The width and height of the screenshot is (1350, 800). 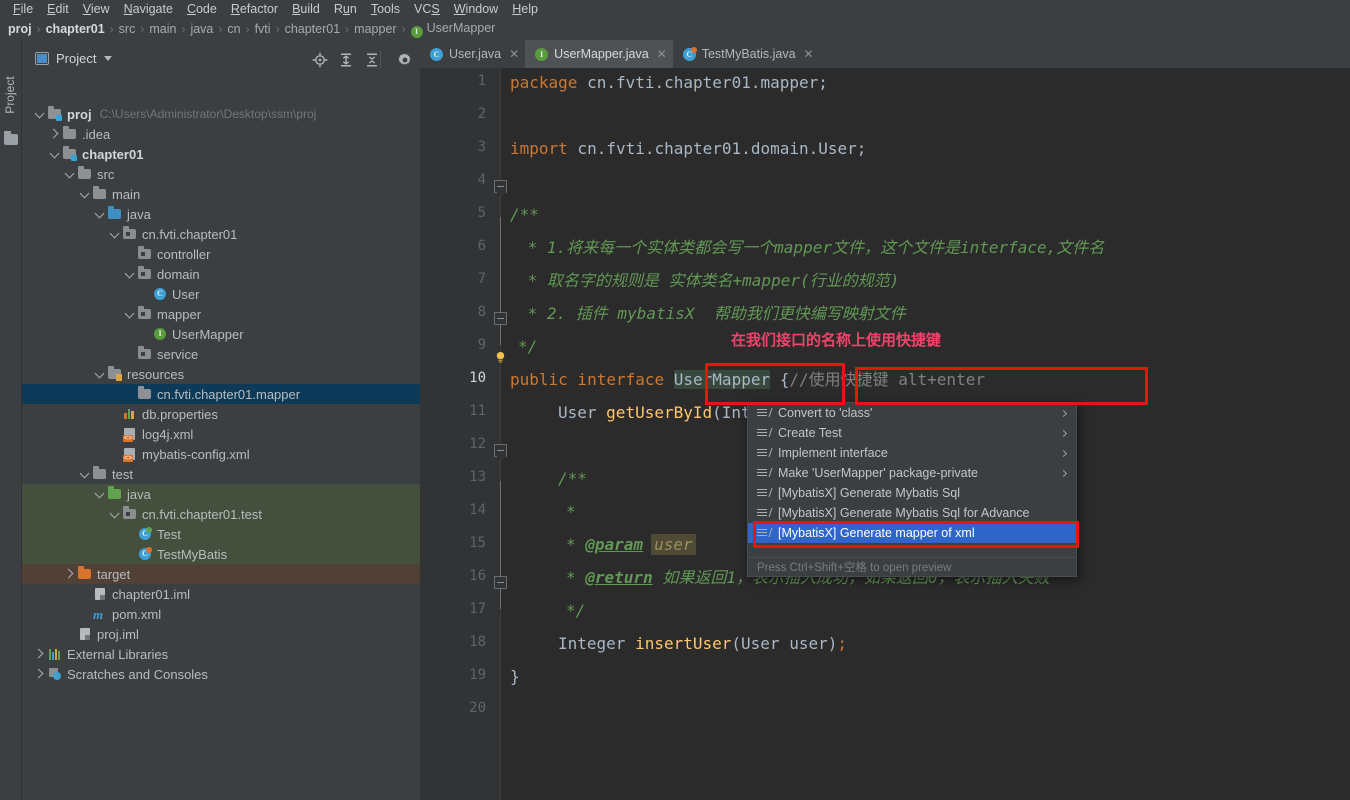 What do you see at coordinates (528, 346) in the screenshot?
I see `code-line-9: */` at bounding box center [528, 346].